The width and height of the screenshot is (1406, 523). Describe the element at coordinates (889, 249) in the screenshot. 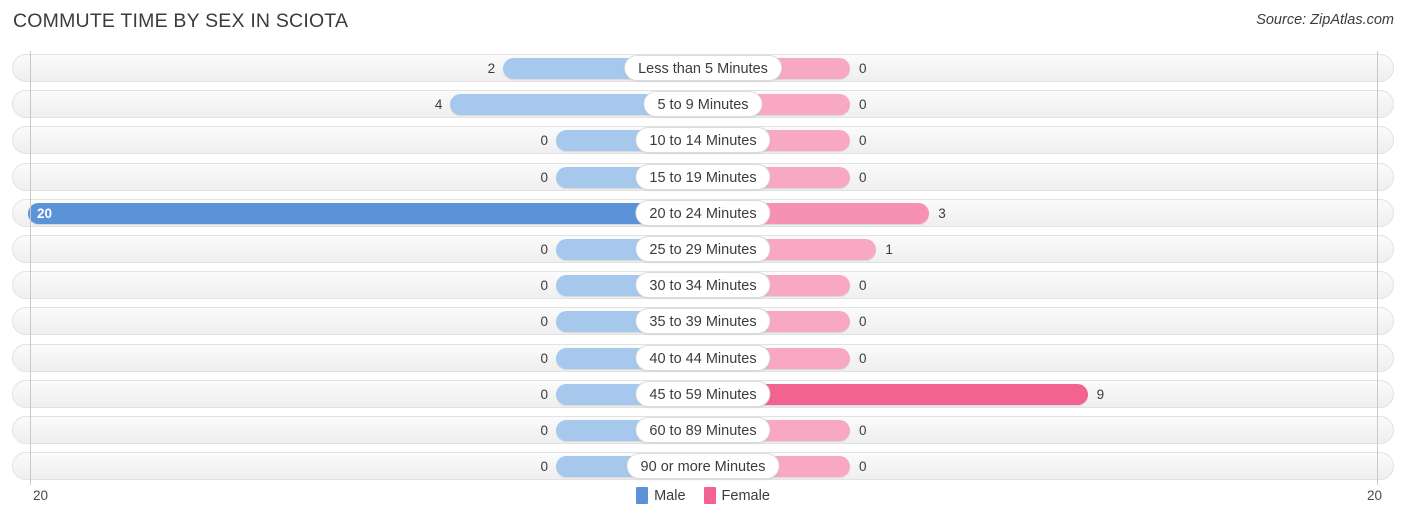

I see `female-value-label: 1` at that location.